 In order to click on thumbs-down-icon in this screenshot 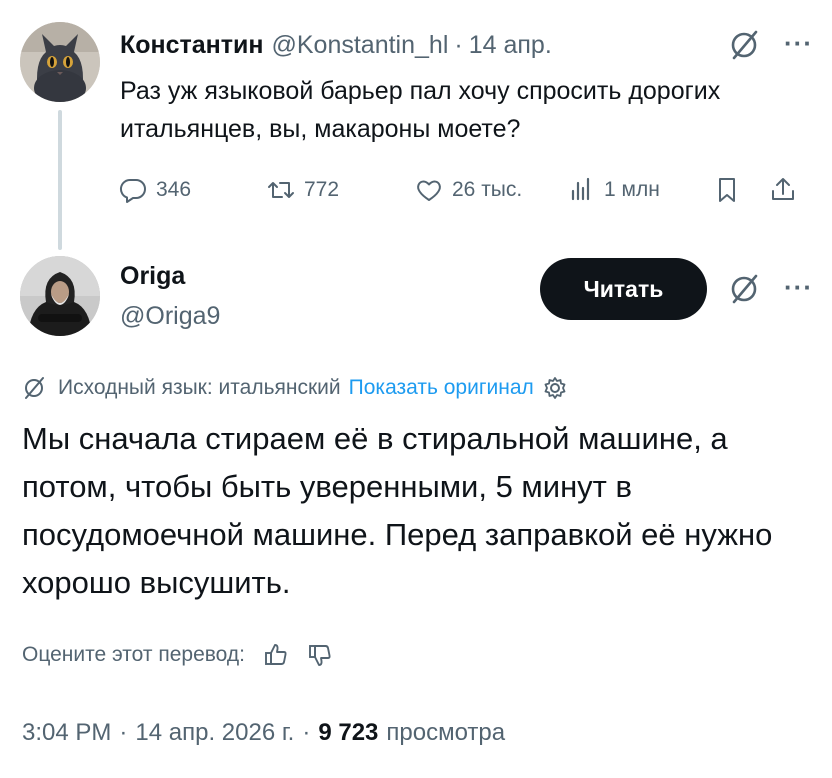, I will do `click(320, 655)`.